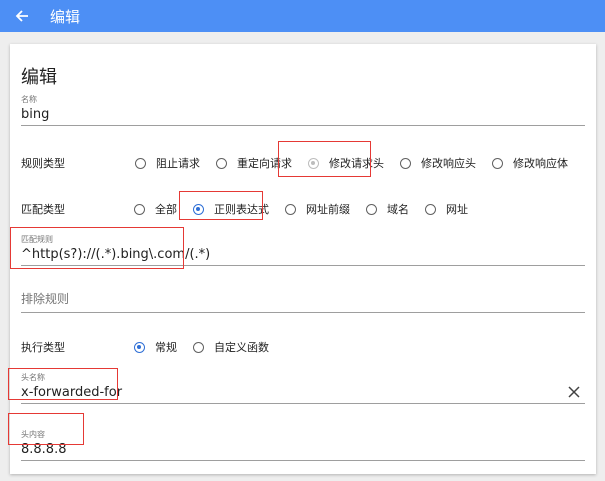 The width and height of the screenshot is (605, 481). I want to click on option-label: 域名, so click(398, 209).